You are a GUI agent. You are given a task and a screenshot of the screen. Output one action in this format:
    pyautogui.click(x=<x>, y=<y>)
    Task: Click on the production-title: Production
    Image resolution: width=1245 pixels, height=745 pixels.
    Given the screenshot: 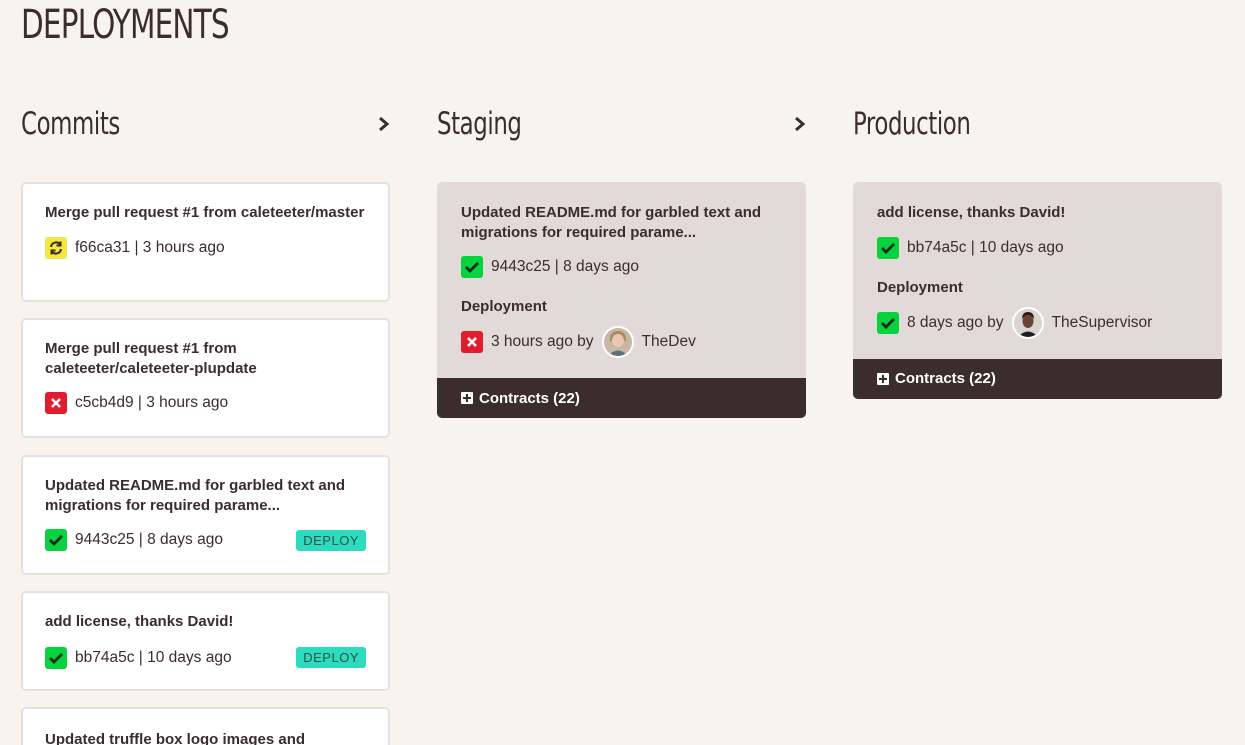 What is the action you would take?
    pyautogui.click(x=912, y=124)
    